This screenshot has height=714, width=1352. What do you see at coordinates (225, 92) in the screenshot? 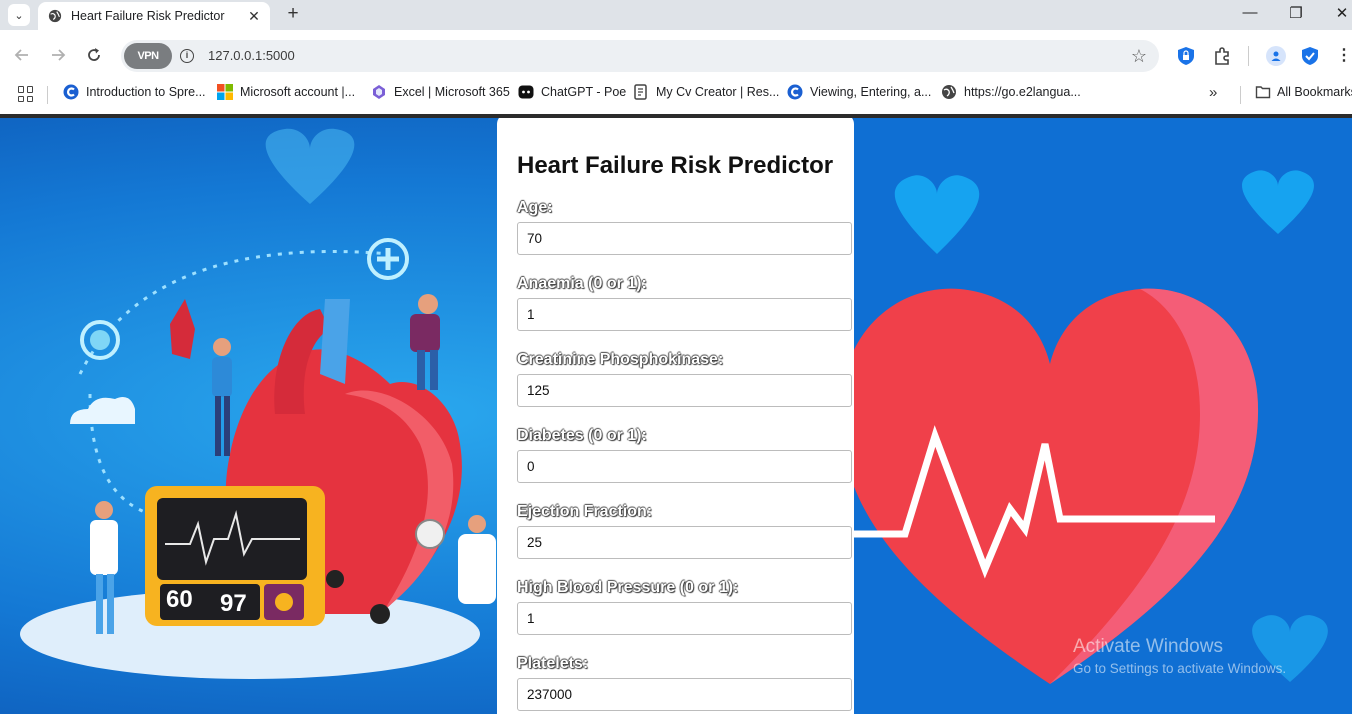
I see `microsoft-logo-icon` at bounding box center [225, 92].